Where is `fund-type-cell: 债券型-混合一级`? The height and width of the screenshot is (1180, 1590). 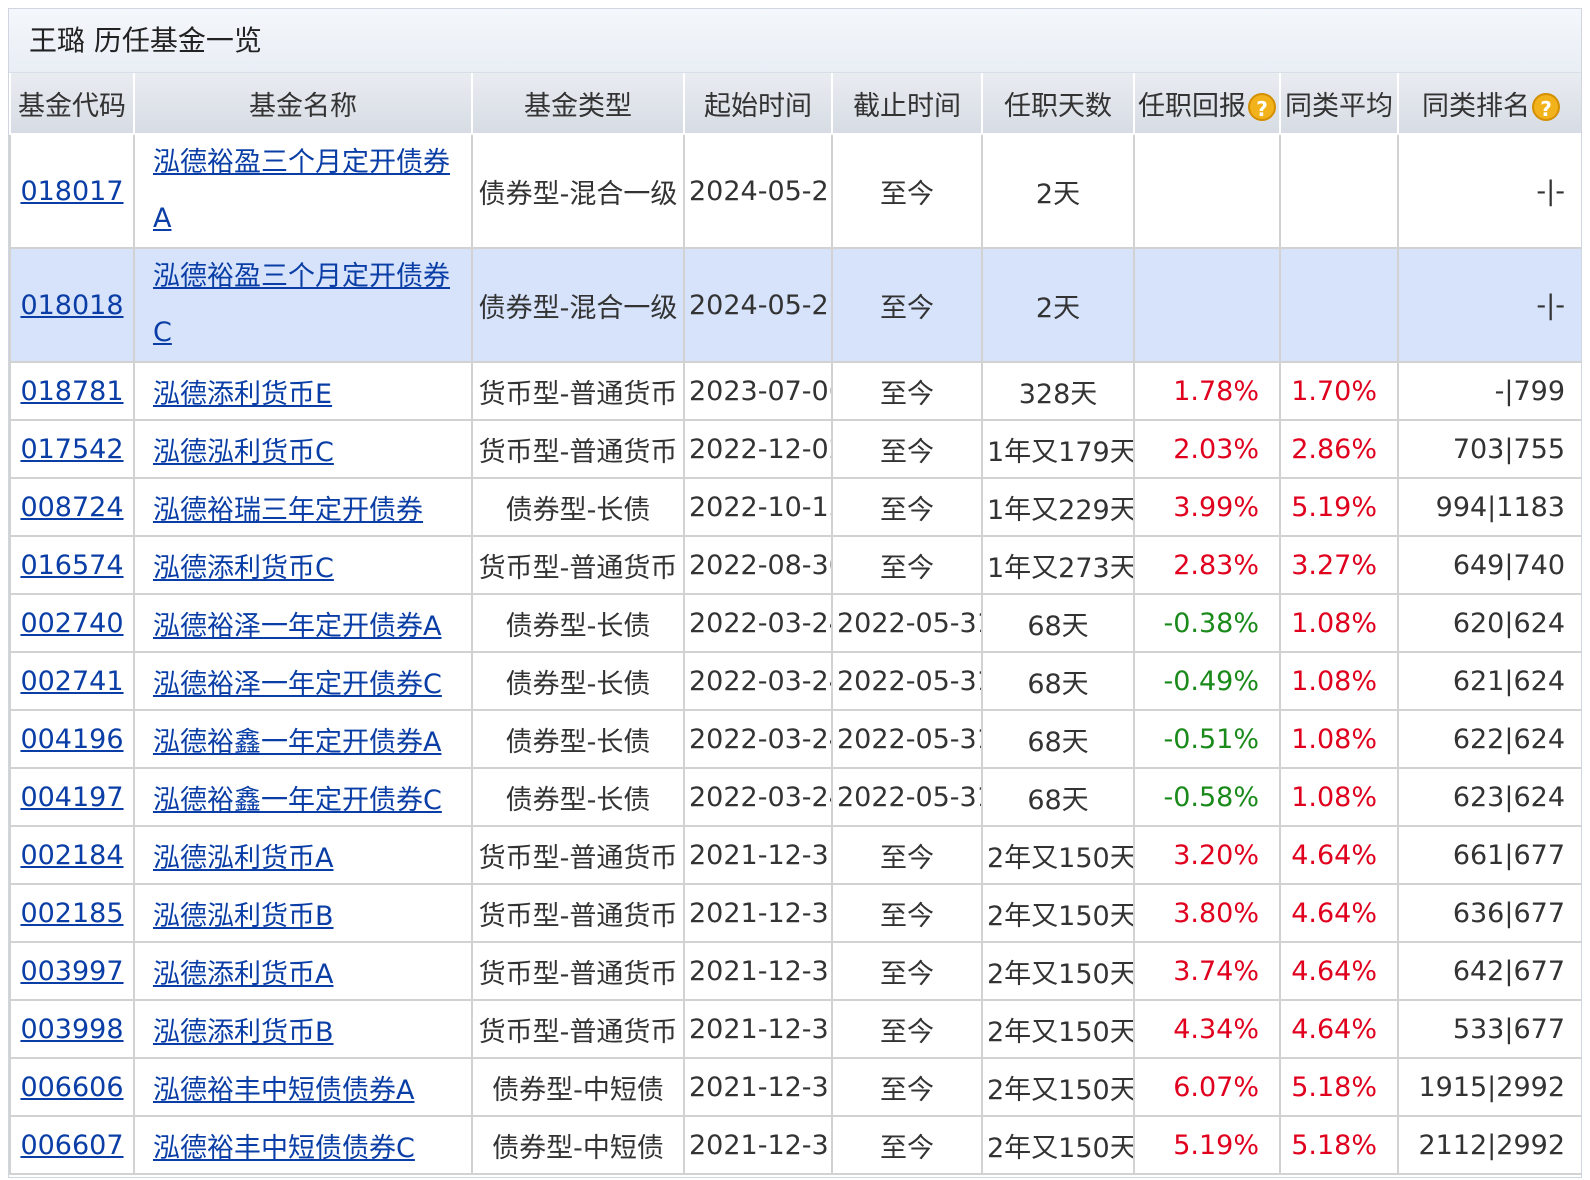
fund-type-cell: 债券型-混合一级 is located at coordinates (578, 191).